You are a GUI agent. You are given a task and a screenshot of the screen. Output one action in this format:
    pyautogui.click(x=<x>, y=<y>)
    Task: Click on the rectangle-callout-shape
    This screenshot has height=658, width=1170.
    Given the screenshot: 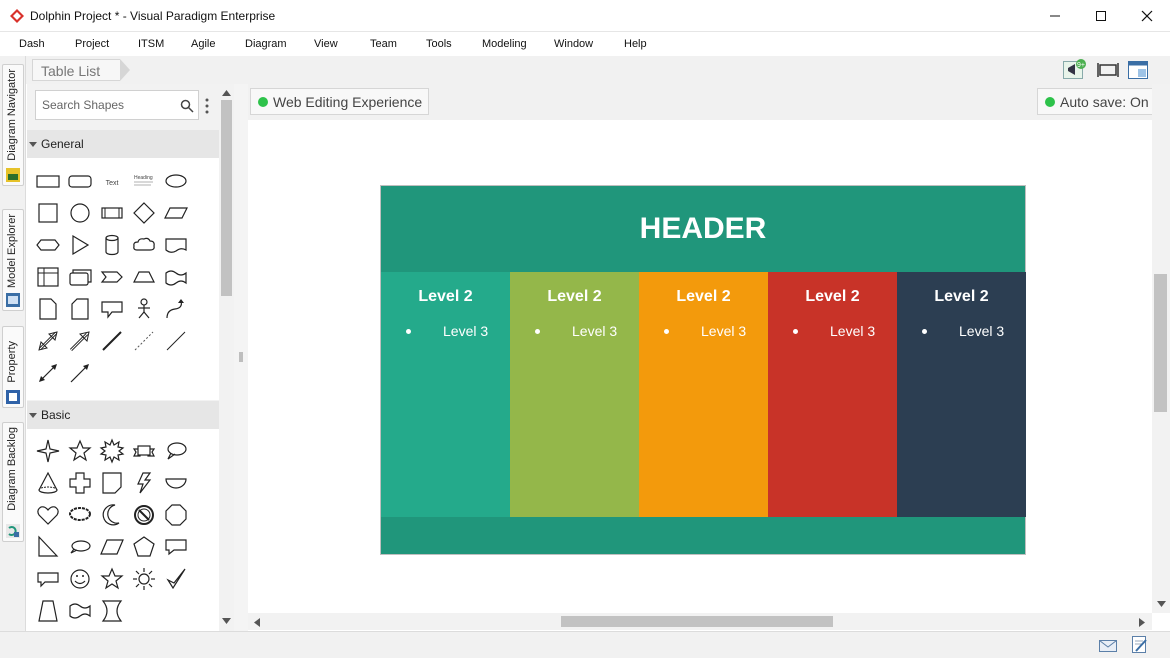 What is the action you would take?
    pyautogui.click(x=176, y=547)
    